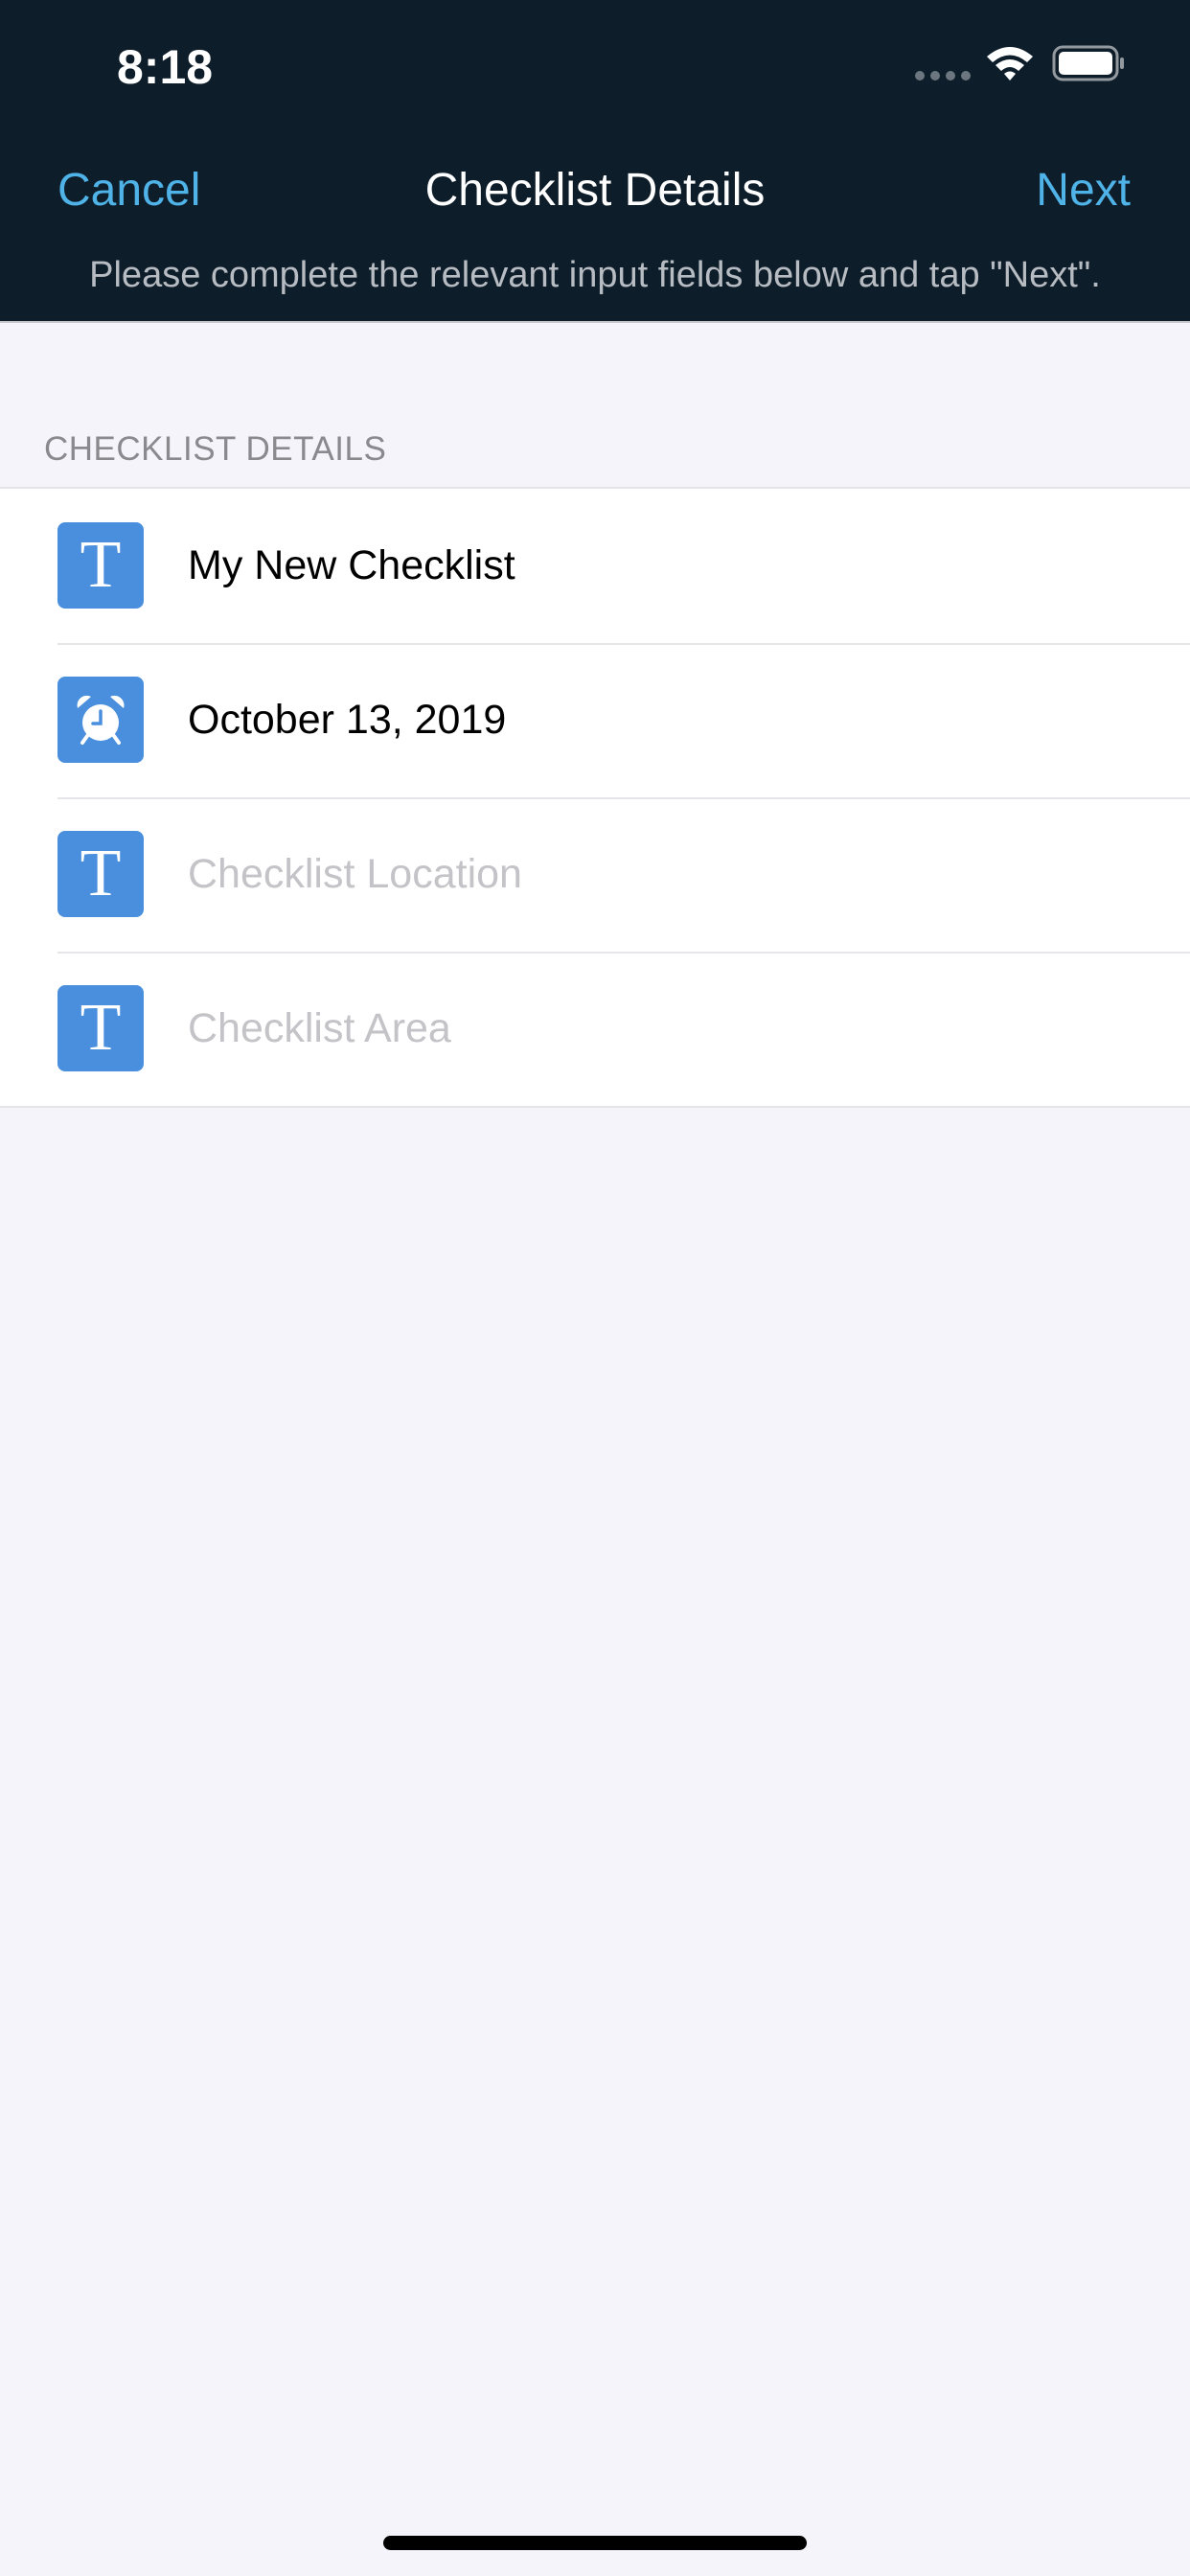 The image size is (1190, 2576). Describe the element at coordinates (667, 565) in the screenshot. I see `checklist-name-field` at that location.